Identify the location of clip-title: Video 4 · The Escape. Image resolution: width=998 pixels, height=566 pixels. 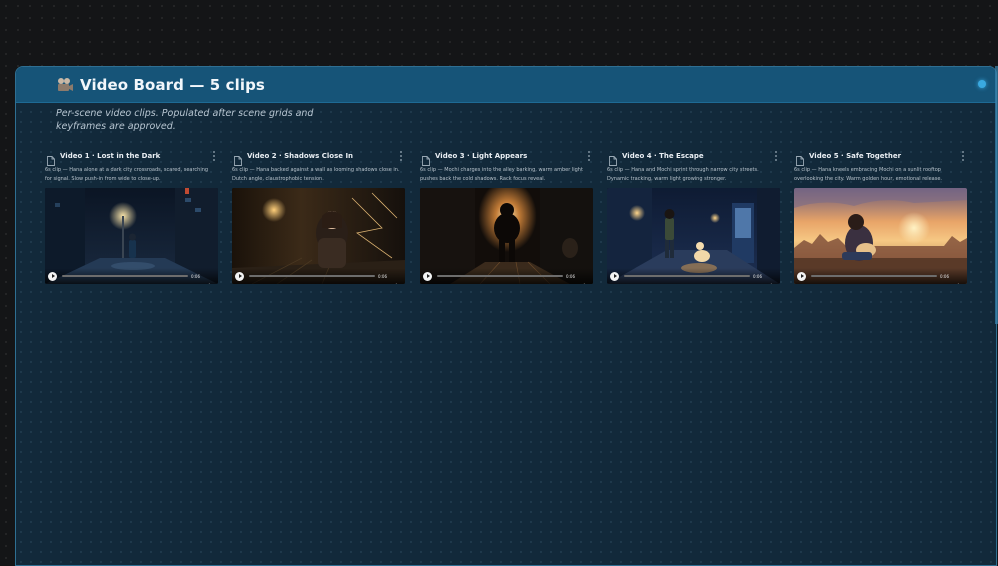
(663, 156).